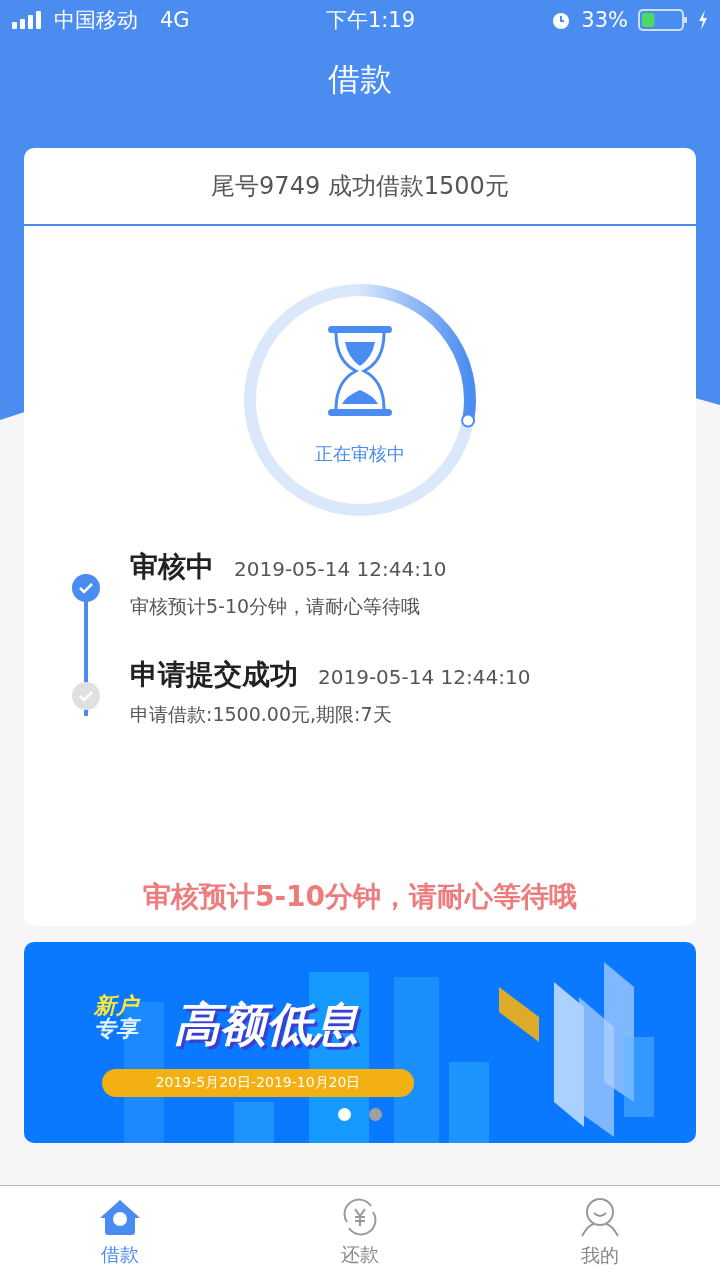 The image size is (720, 1280). What do you see at coordinates (468, 420) in the screenshot?
I see `progress-handle` at bounding box center [468, 420].